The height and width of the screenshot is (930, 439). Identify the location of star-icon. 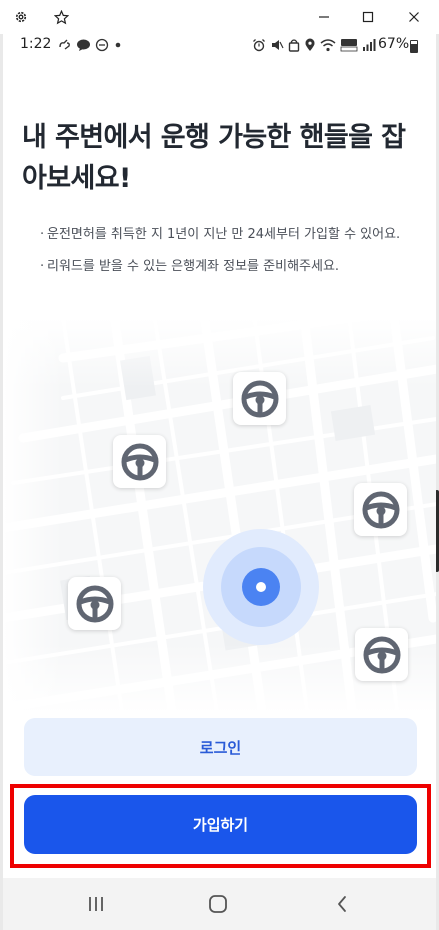
(61, 17).